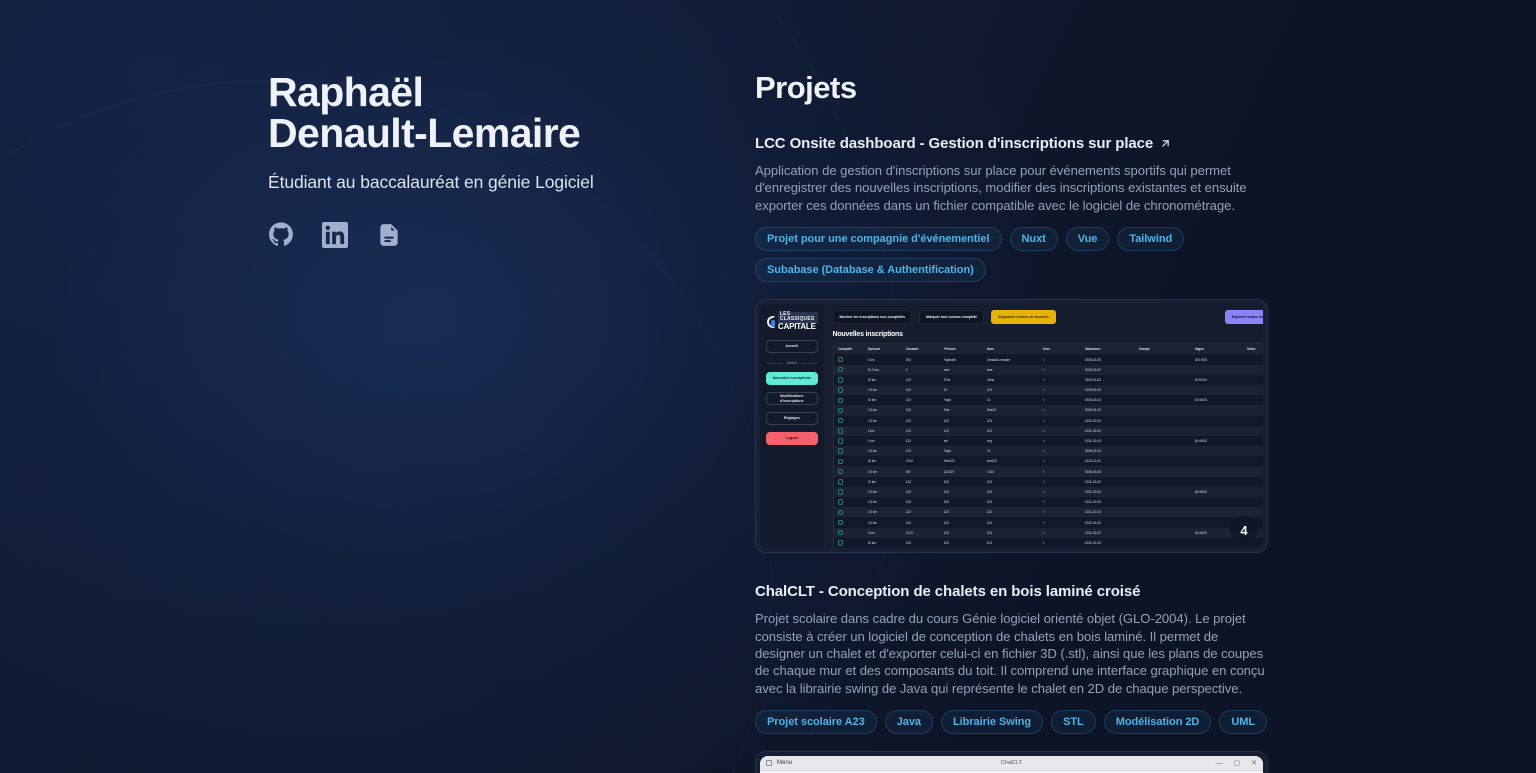 The width and height of the screenshot is (1536, 773). What do you see at coordinates (1033, 239) in the screenshot?
I see `tag-chip: Nuxt` at bounding box center [1033, 239].